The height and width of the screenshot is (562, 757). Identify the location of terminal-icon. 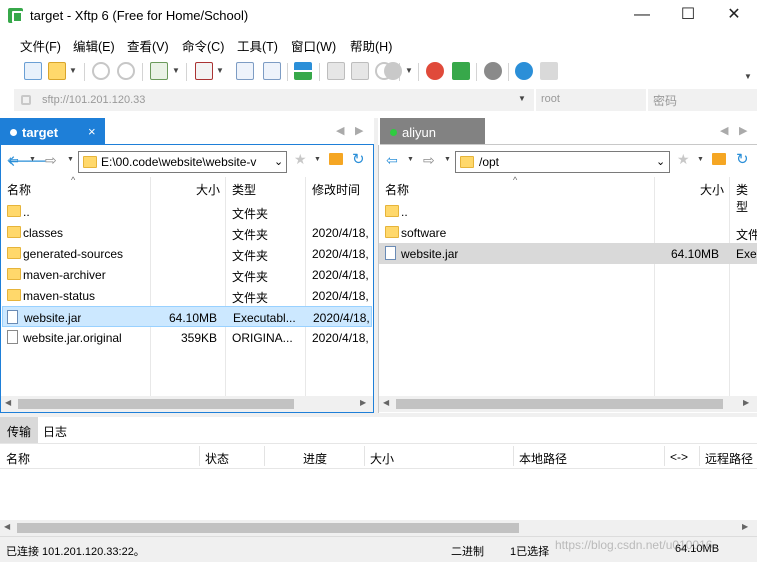
(204, 71).